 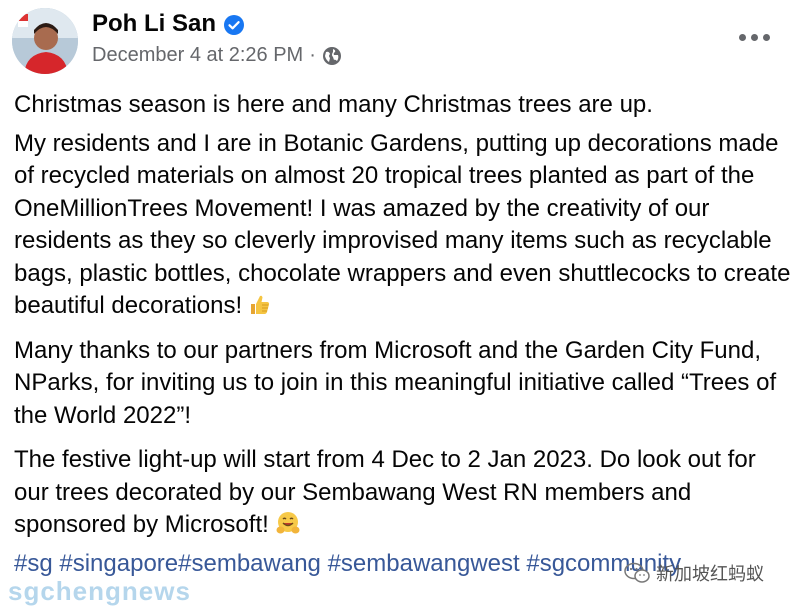 I want to click on globe-icon, so click(x=332, y=56).